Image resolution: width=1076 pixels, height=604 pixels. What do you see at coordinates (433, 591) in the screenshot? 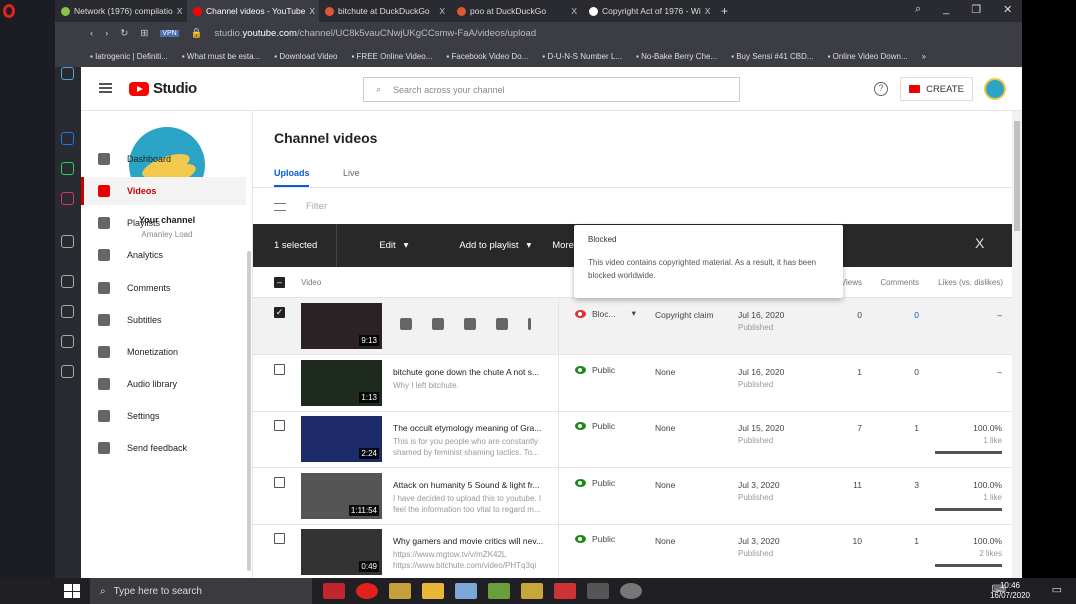
I see `file-explorer-icon` at bounding box center [433, 591].